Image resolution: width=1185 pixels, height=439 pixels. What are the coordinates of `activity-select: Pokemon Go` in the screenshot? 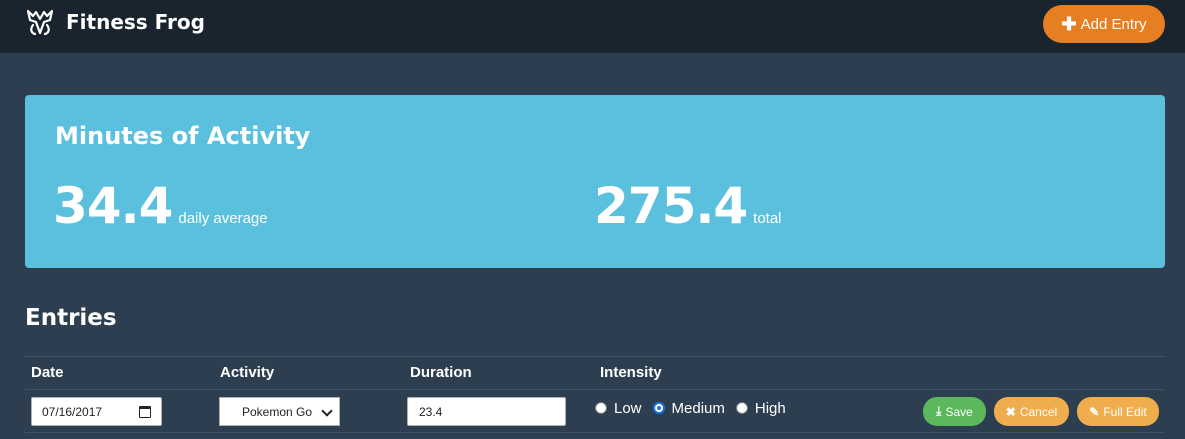 It's located at (279, 411).